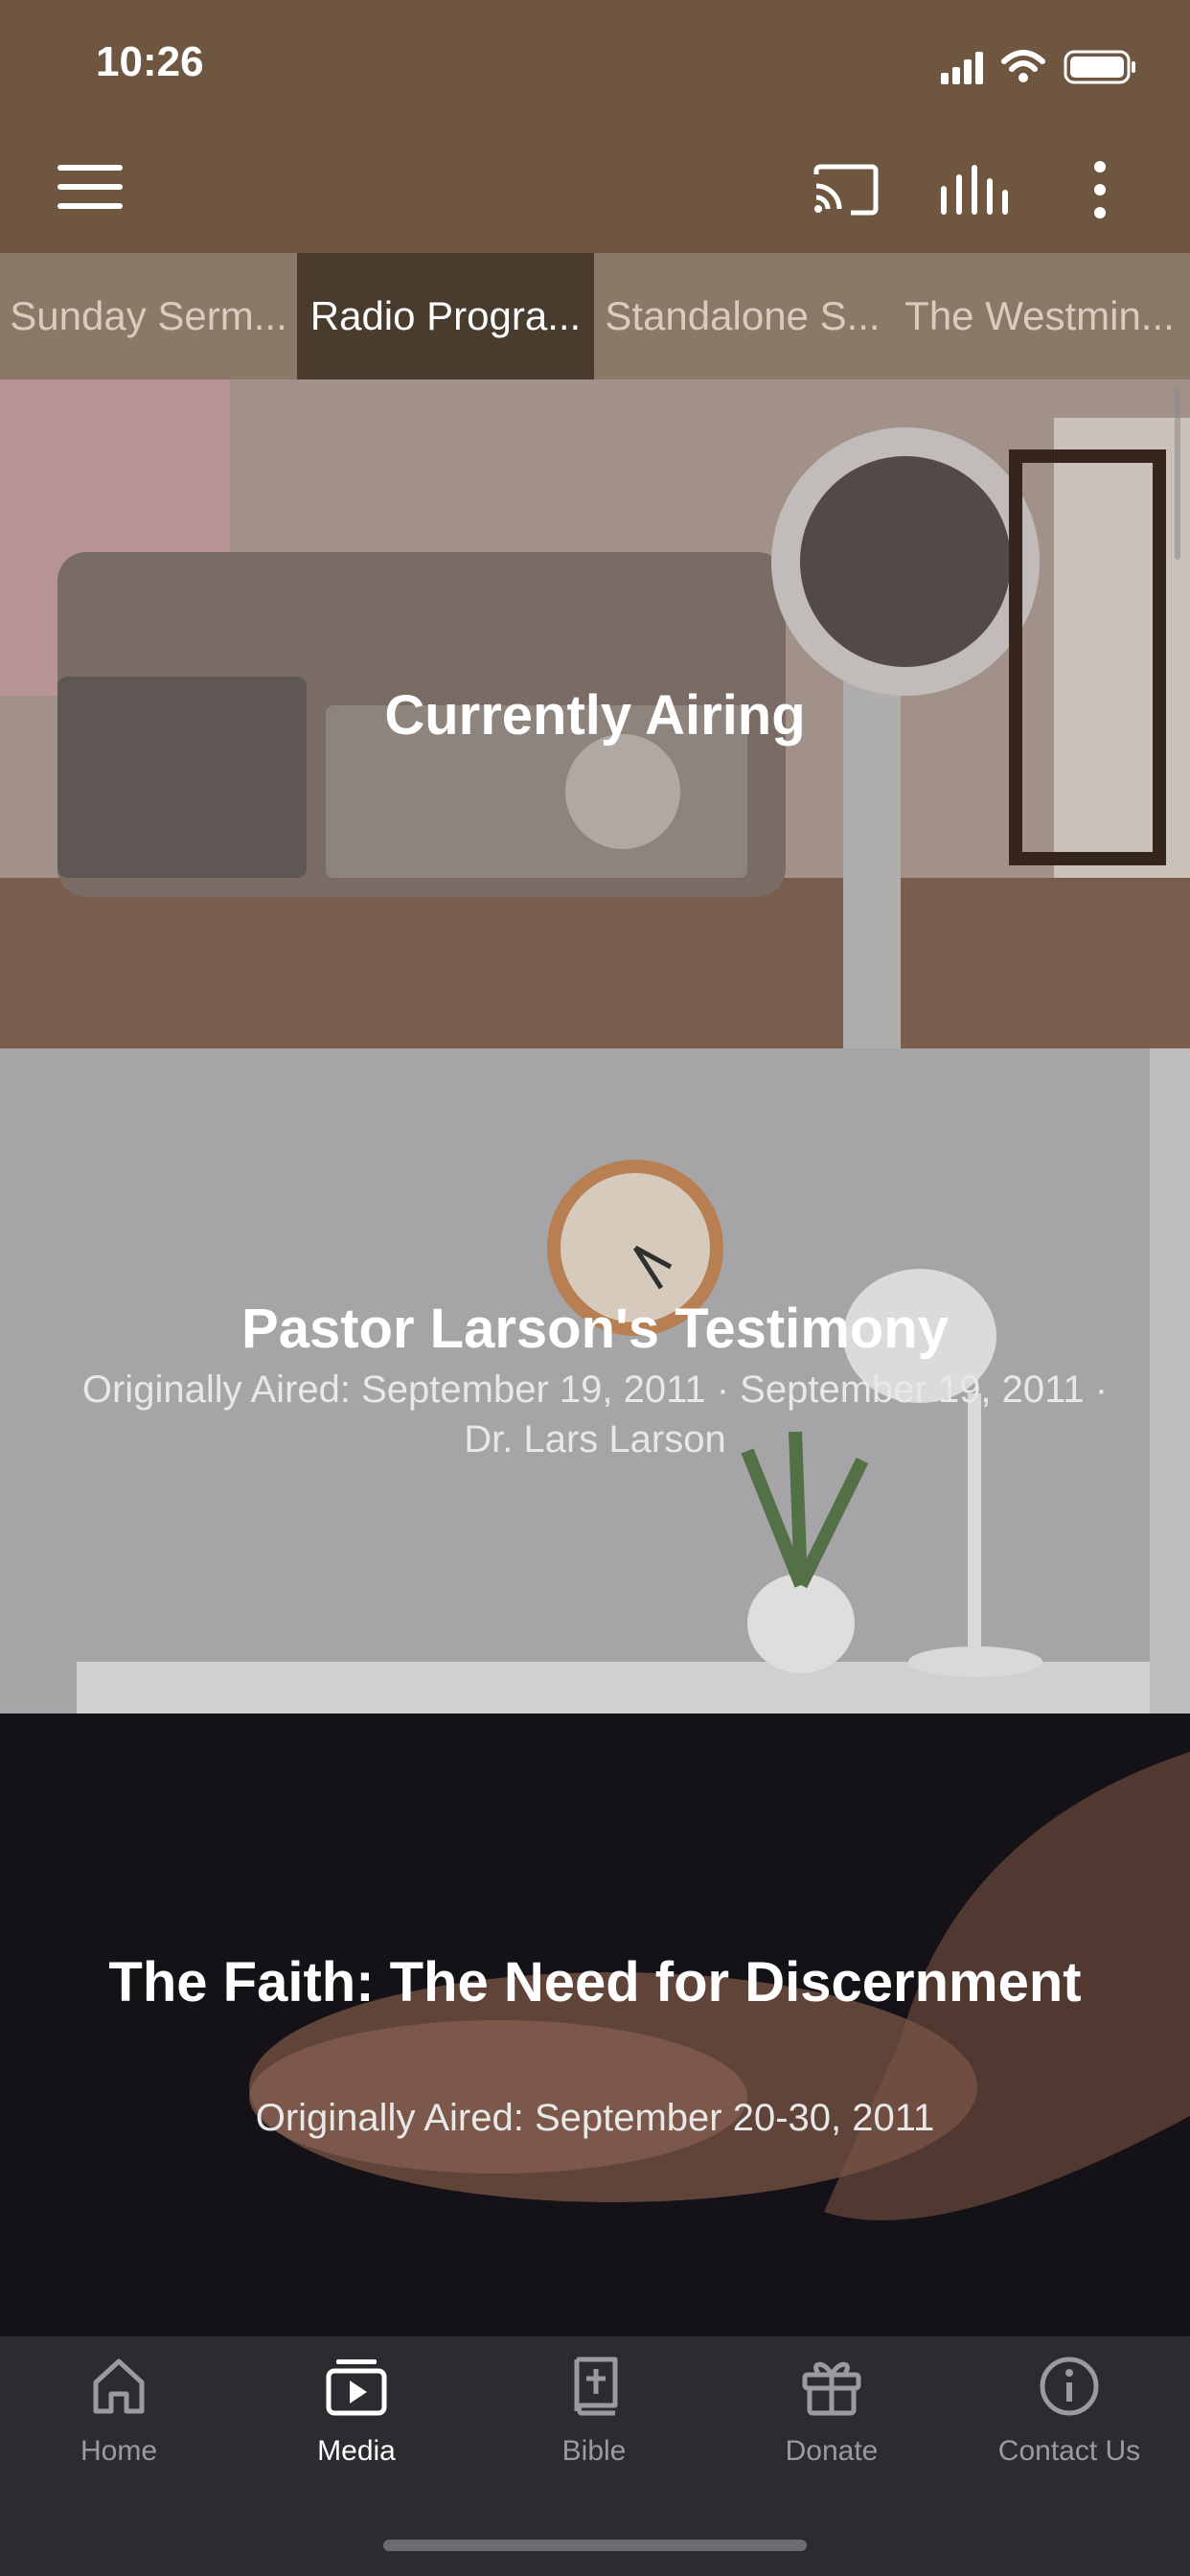  I want to click on gift-icon, so click(832, 2388).